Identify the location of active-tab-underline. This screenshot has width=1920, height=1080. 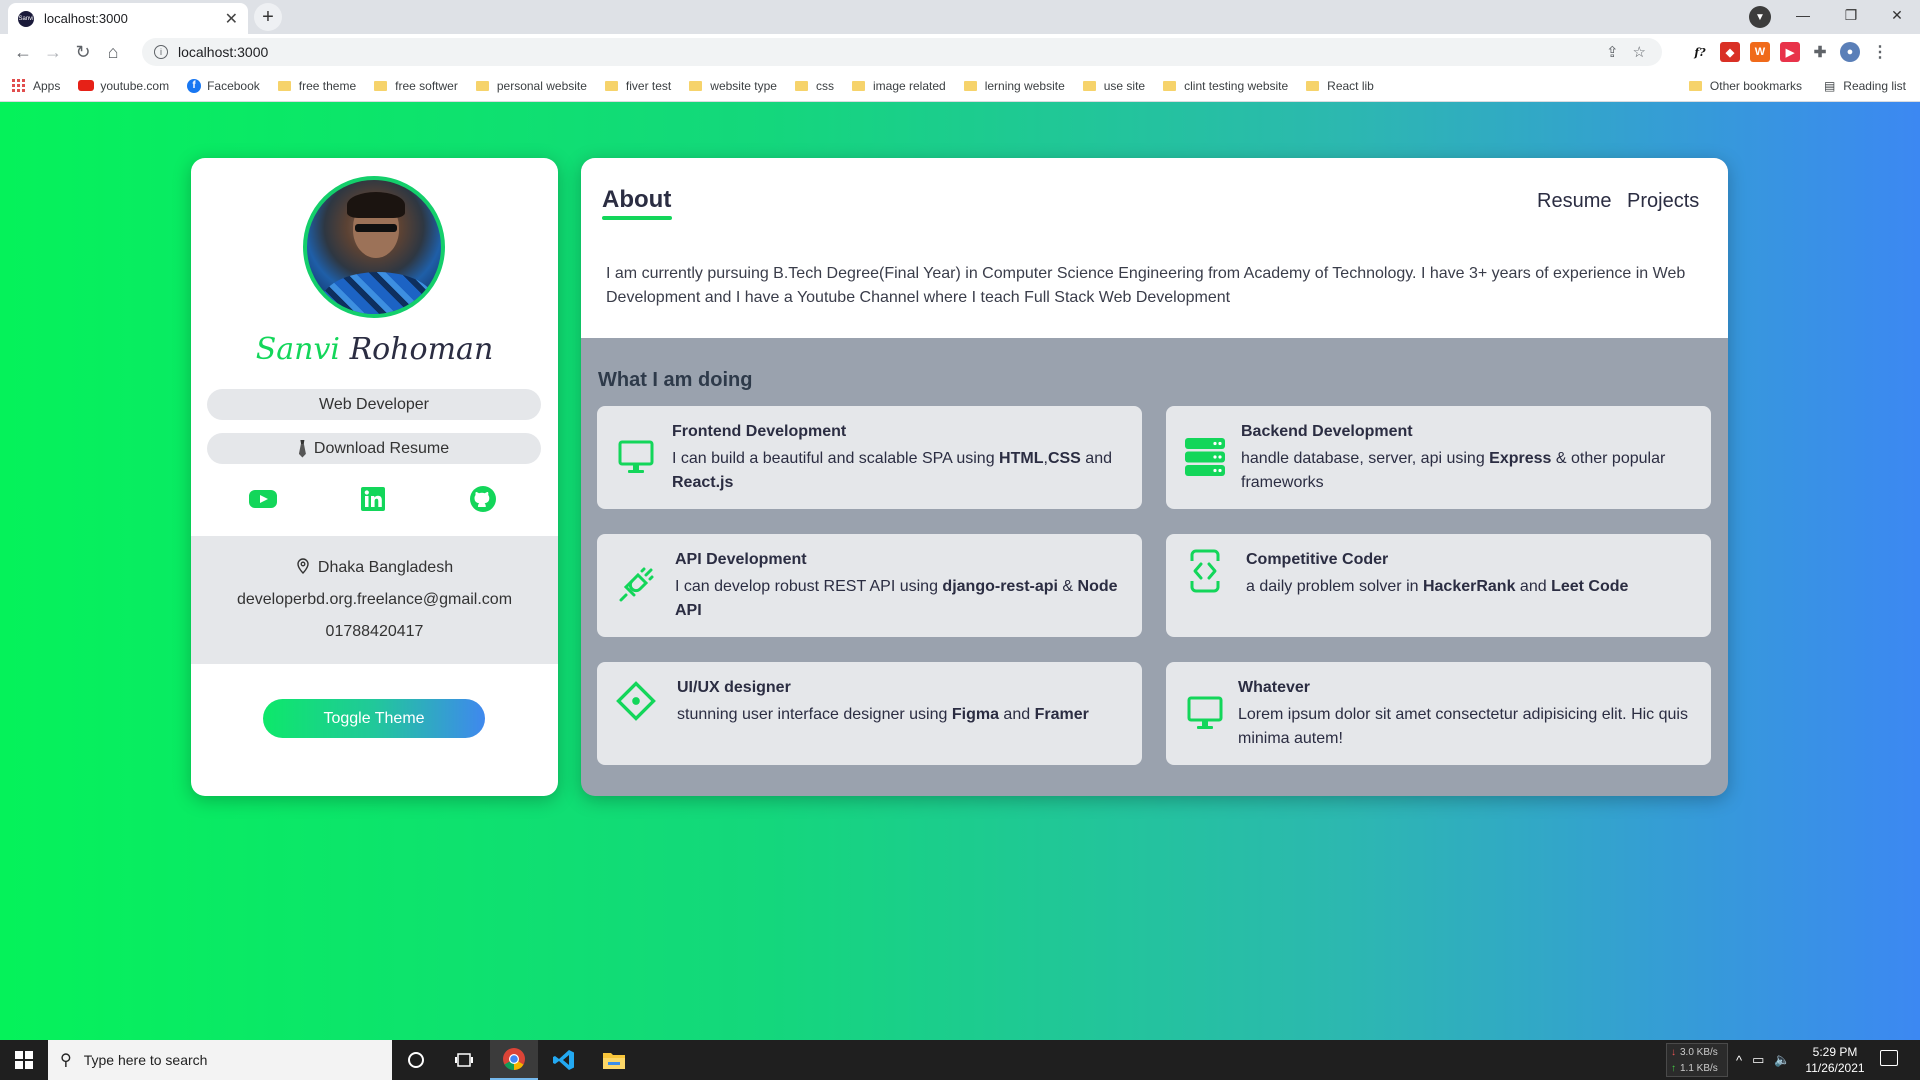
(637, 218).